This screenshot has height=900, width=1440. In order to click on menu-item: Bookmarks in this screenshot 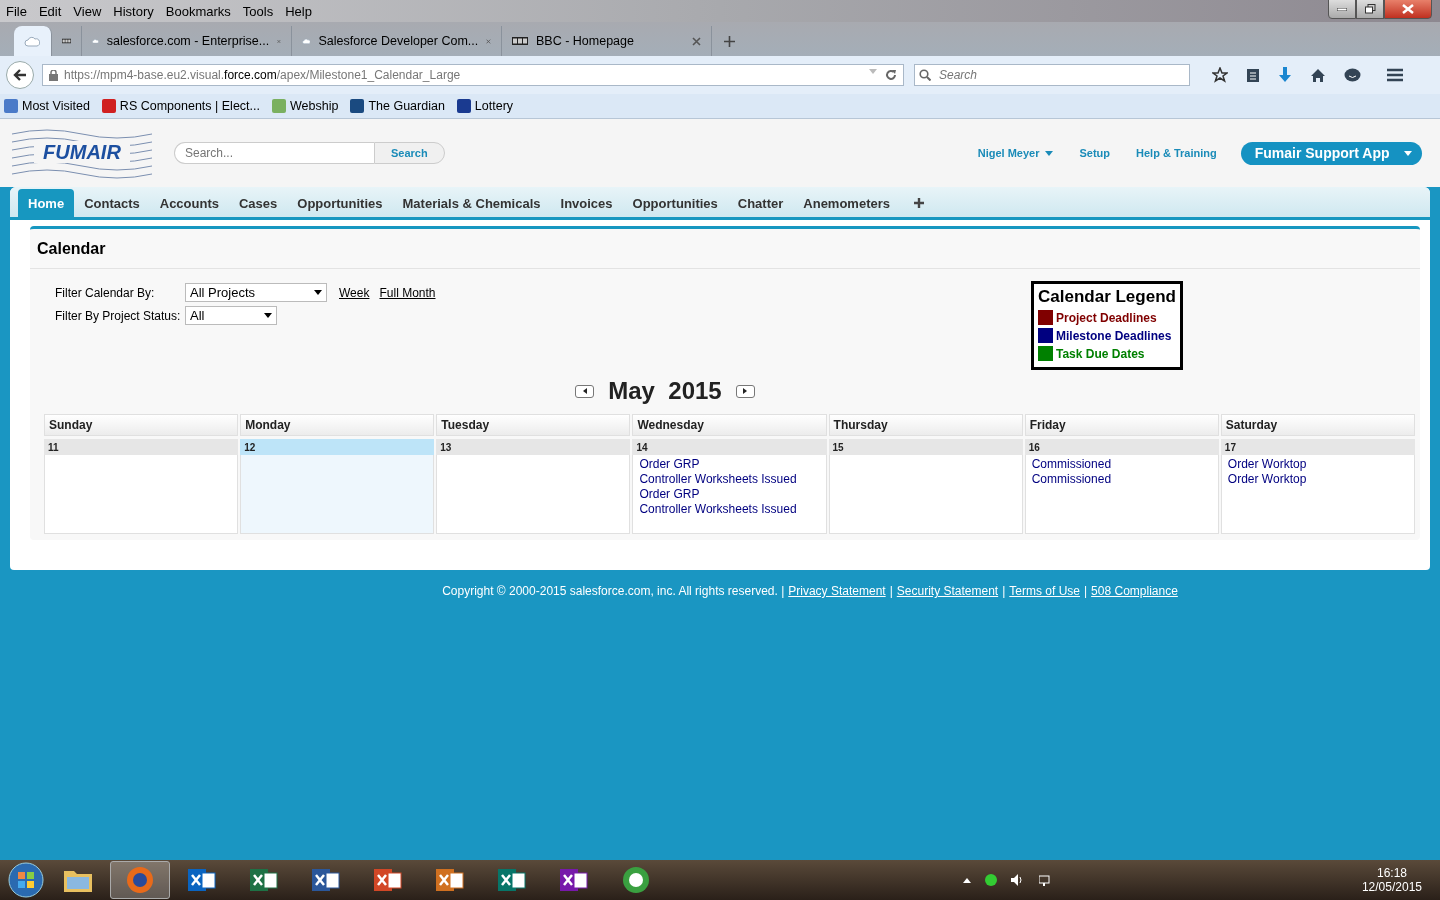, I will do `click(198, 11)`.